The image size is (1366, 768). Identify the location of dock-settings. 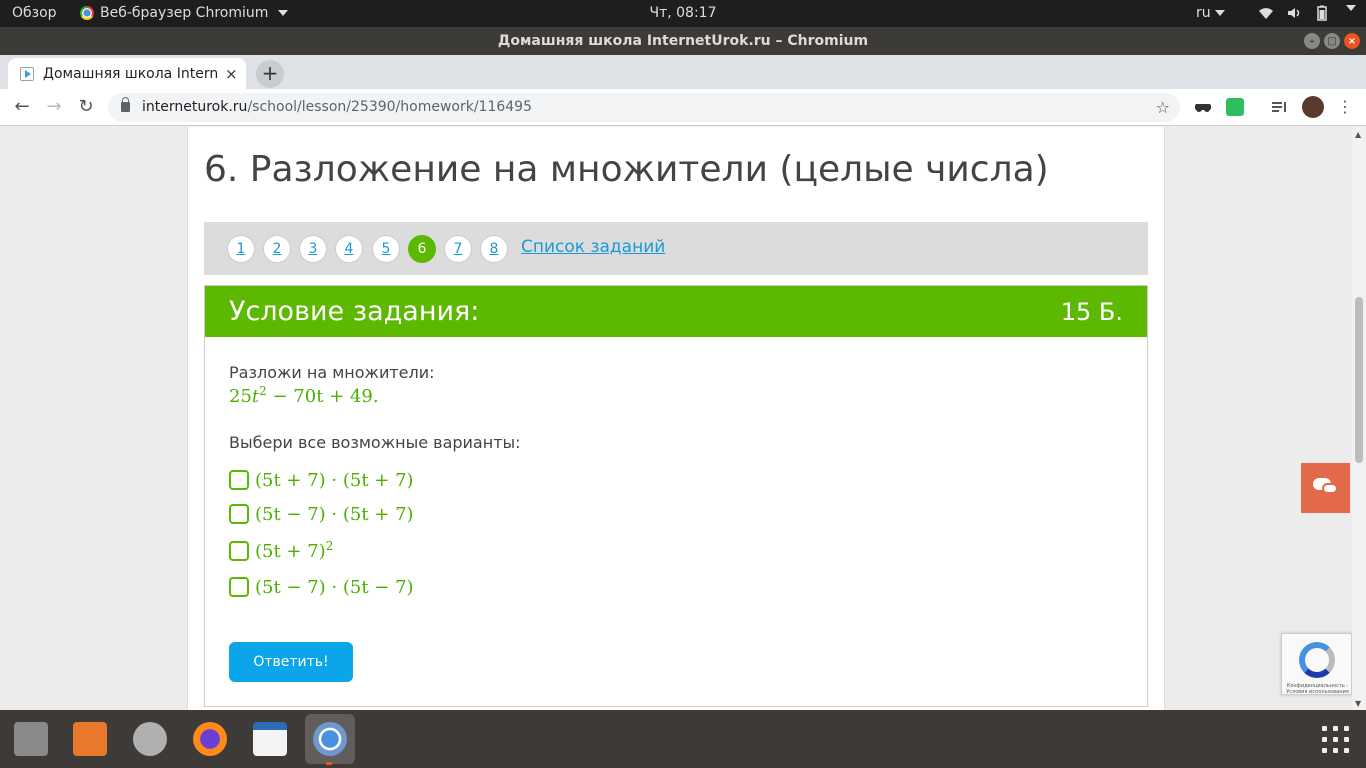
(150, 739).